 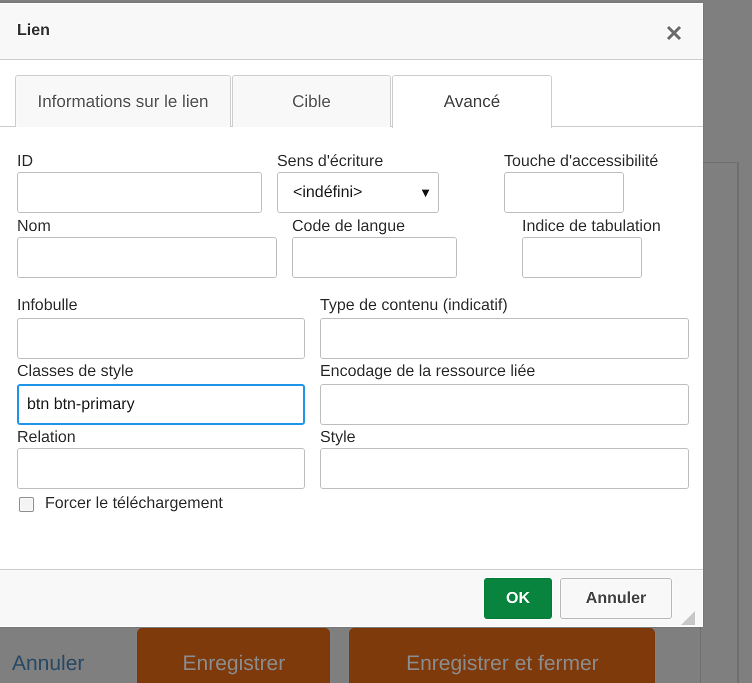 I want to click on field-label: ID, so click(x=25, y=162).